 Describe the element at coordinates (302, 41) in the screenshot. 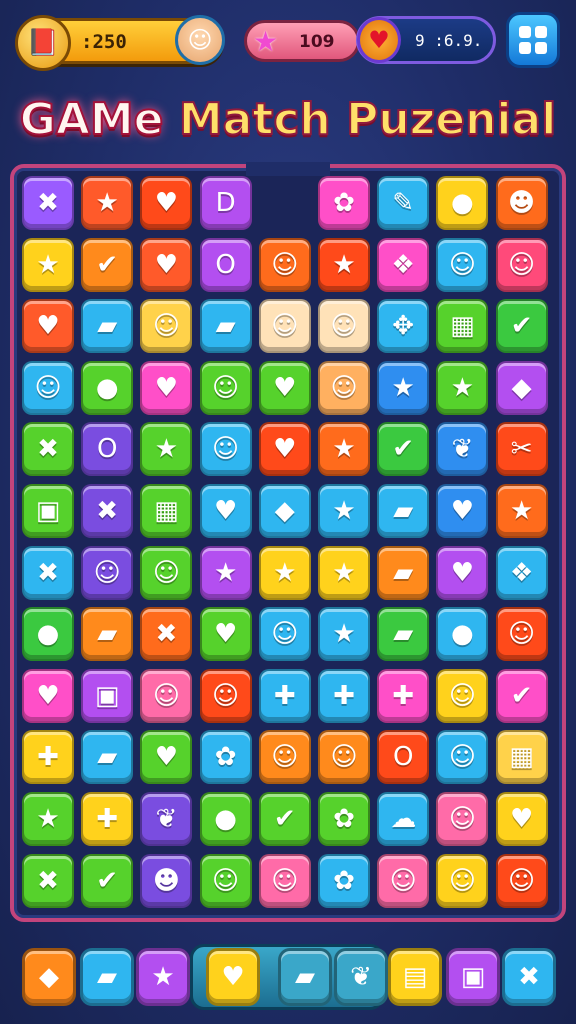

I see `star-counter: ★ 109` at that location.